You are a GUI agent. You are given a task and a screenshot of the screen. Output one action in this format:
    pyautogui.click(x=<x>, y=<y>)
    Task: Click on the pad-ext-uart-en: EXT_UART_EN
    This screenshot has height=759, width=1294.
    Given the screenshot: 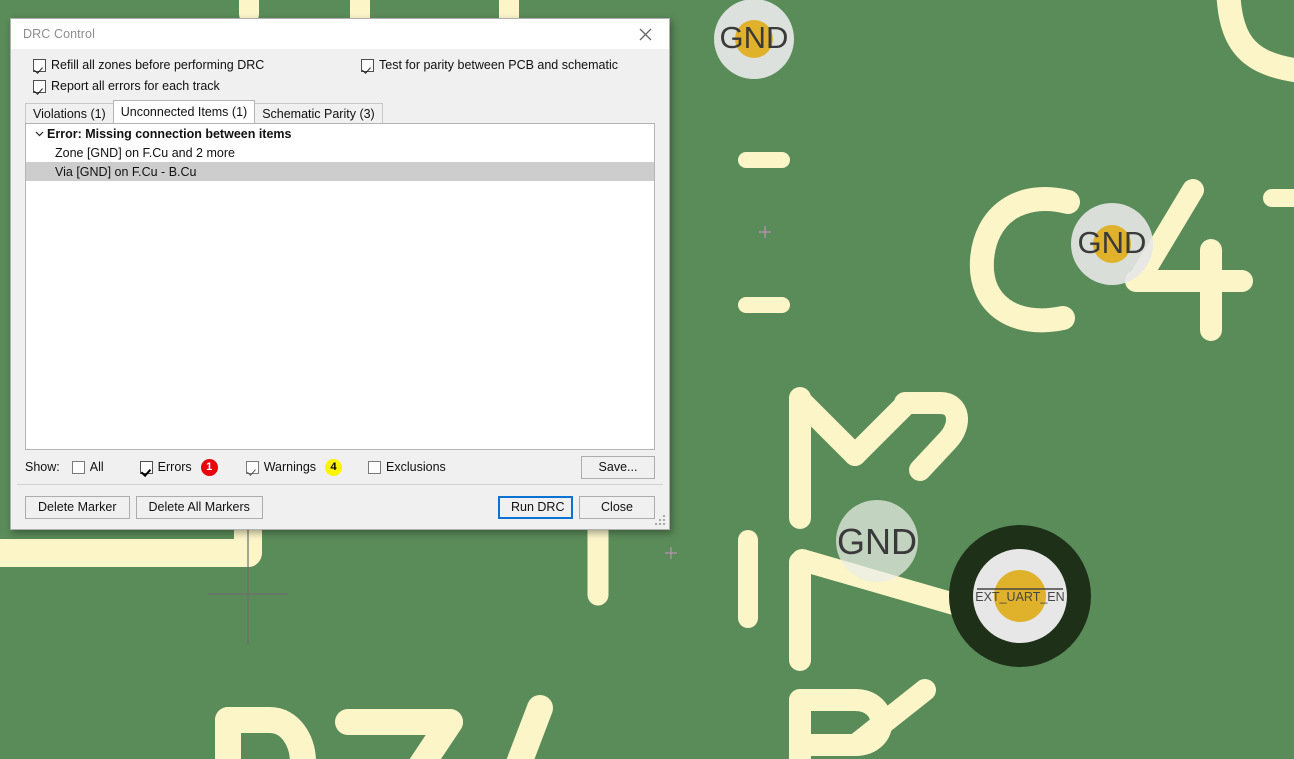 What is the action you would take?
    pyautogui.click(x=1020, y=596)
    